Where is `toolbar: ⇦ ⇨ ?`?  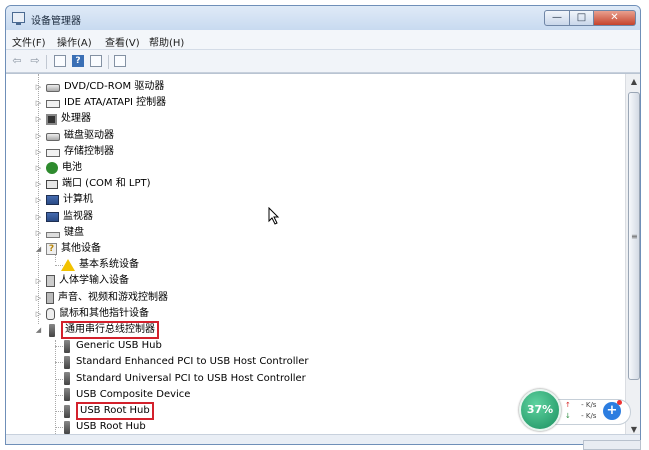 toolbar: ⇦ ⇨ ? is located at coordinates (323, 61).